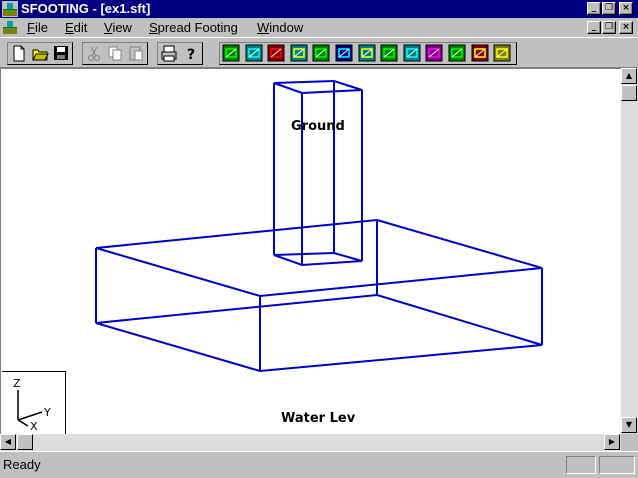 The height and width of the screenshot is (478, 638). What do you see at coordinates (609, 8) in the screenshot?
I see `app-restore-button: ❒` at bounding box center [609, 8].